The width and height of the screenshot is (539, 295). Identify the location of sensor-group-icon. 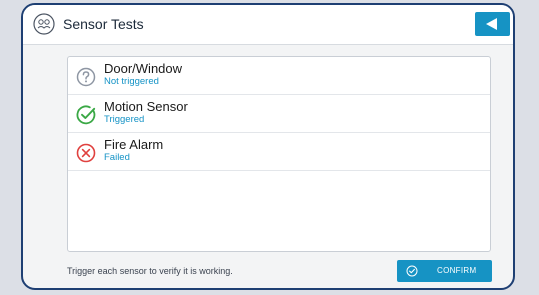
(44, 24).